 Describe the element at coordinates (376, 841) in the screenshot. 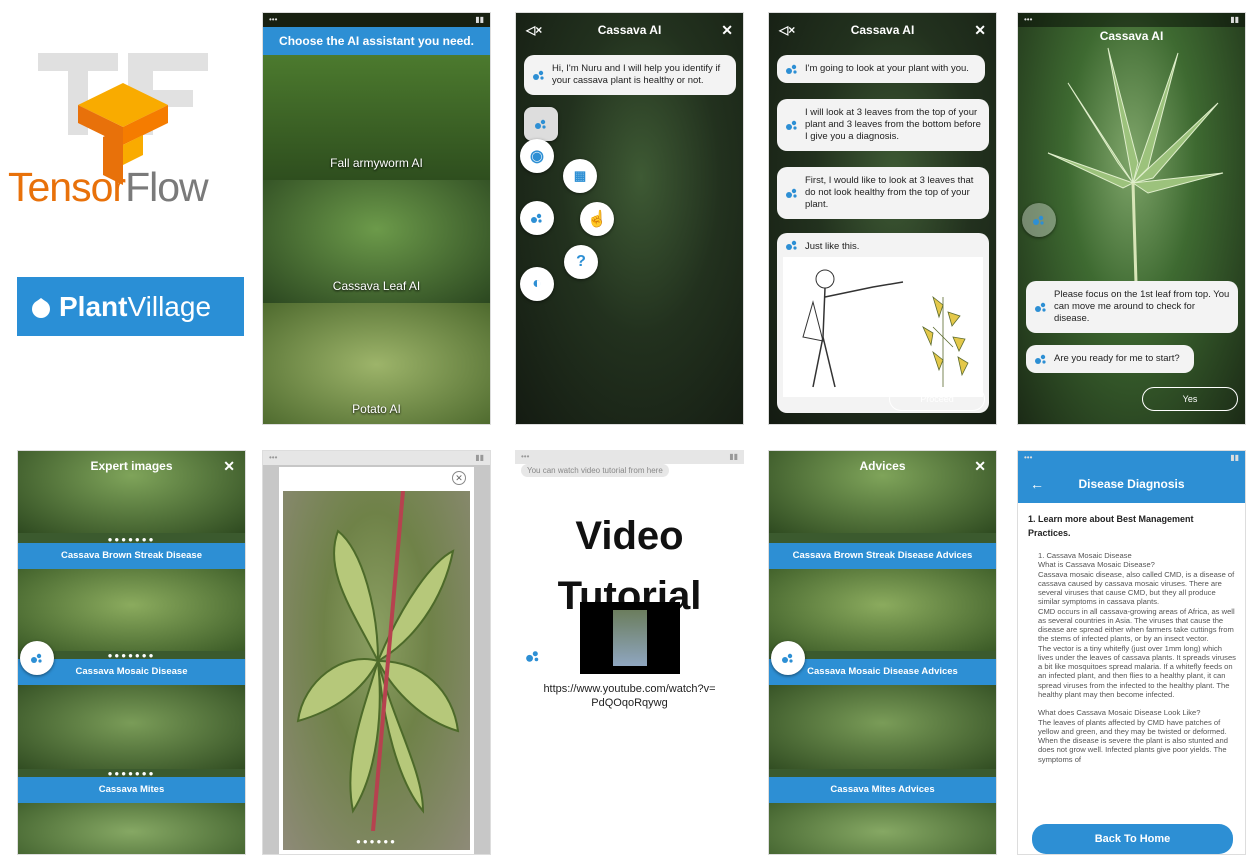

I see `pager-dots: ●●●●●●` at that location.